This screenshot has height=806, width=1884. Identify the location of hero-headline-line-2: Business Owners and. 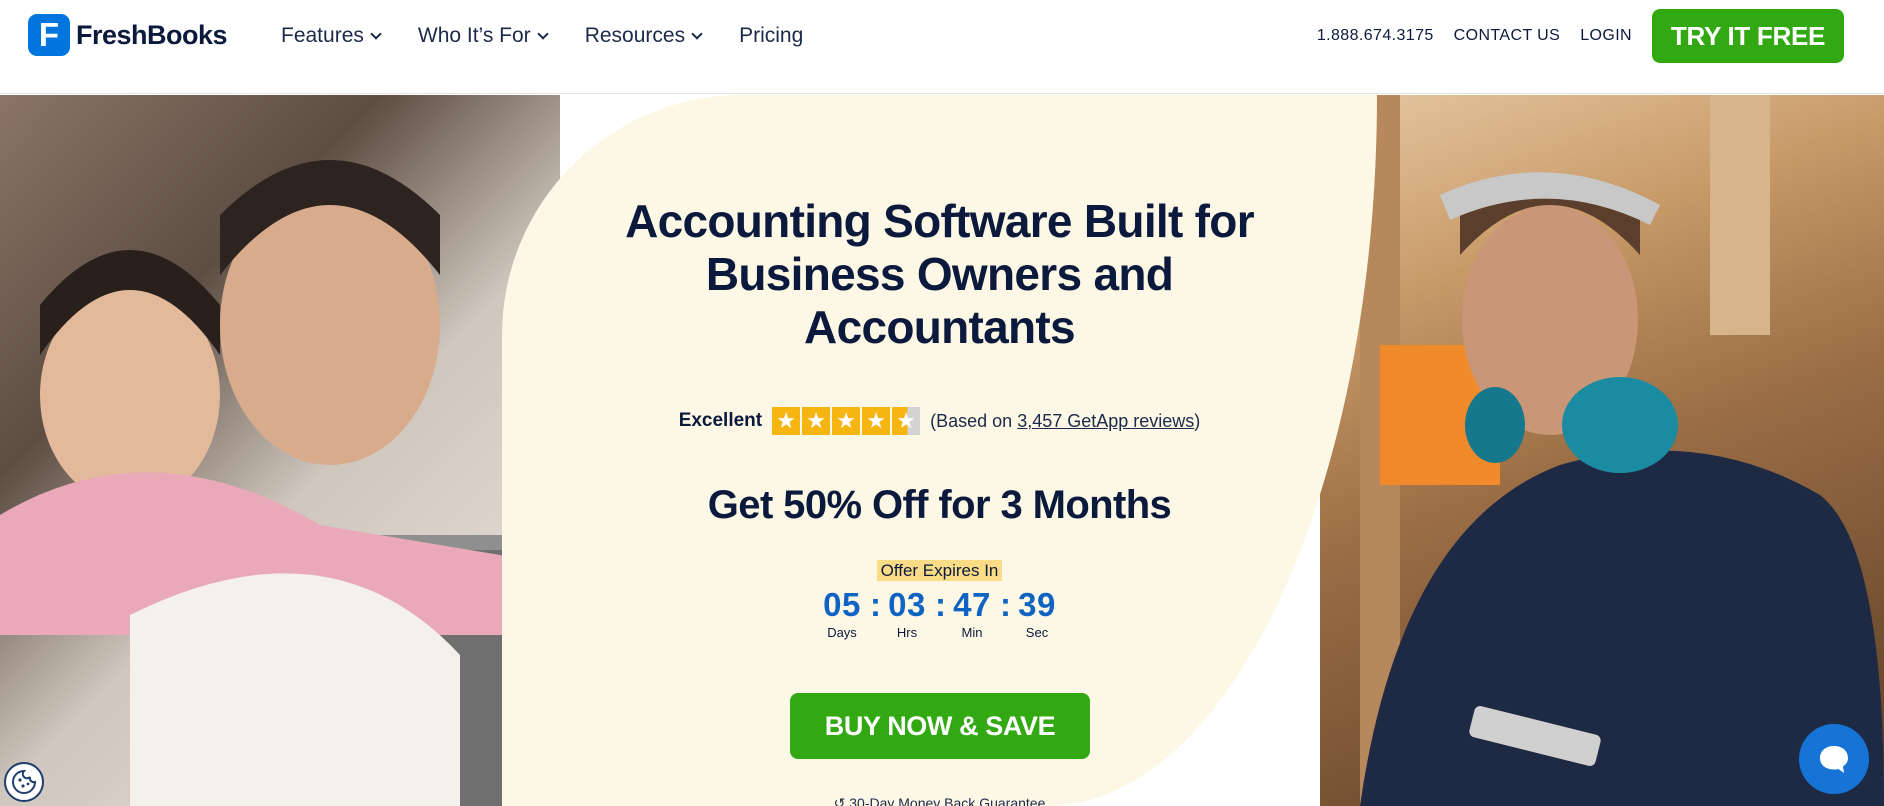
(939, 274).